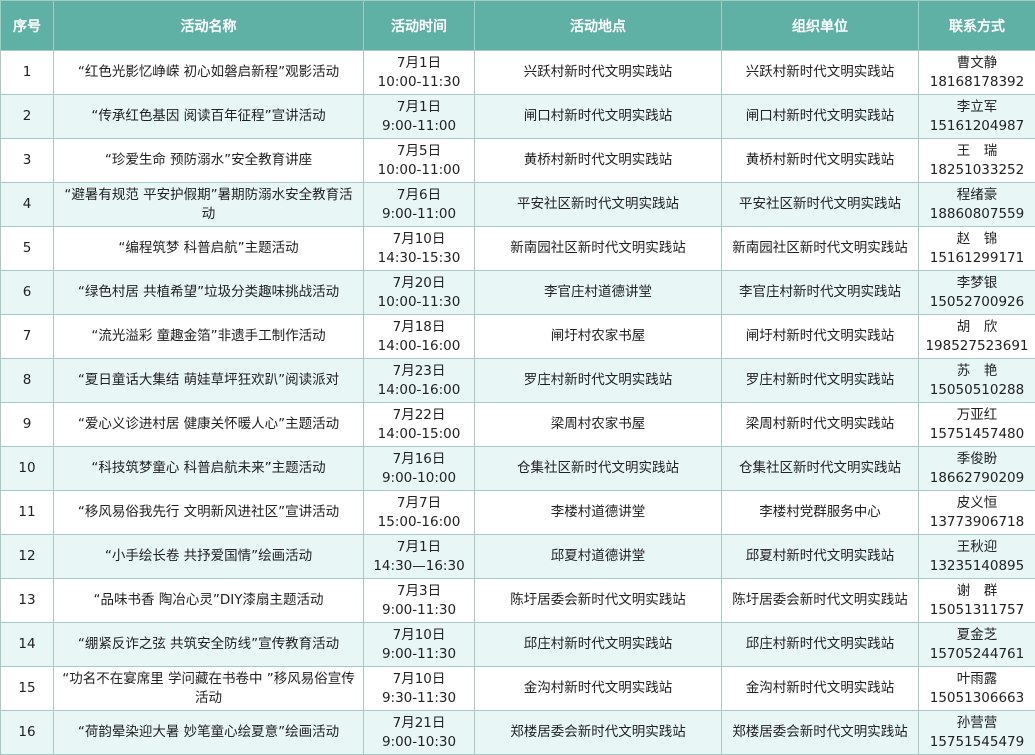  What do you see at coordinates (598, 732) in the screenshot?
I see `cell-place: 郑楼居委会新时代文明实践站` at bounding box center [598, 732].